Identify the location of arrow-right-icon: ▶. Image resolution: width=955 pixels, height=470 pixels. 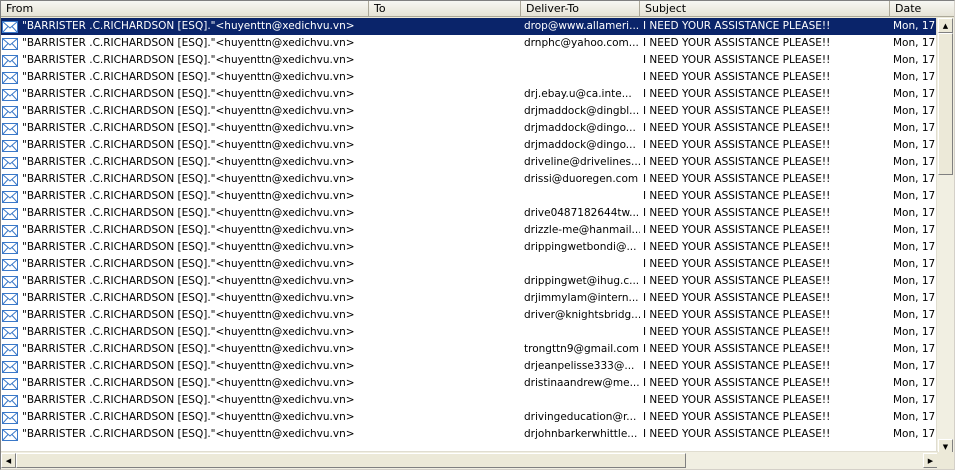
(930, 460).